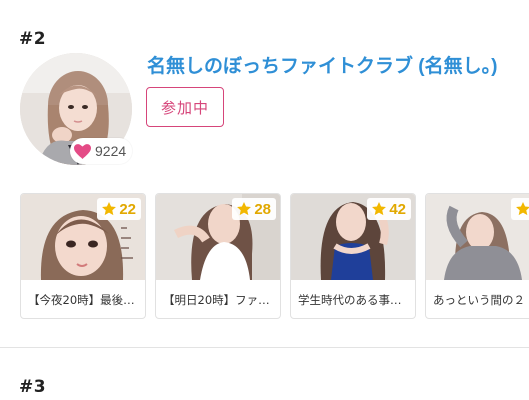 The height and width of the screenshot is (400, 529). I want to click on star-count-badge: 28, so click(254, 209).